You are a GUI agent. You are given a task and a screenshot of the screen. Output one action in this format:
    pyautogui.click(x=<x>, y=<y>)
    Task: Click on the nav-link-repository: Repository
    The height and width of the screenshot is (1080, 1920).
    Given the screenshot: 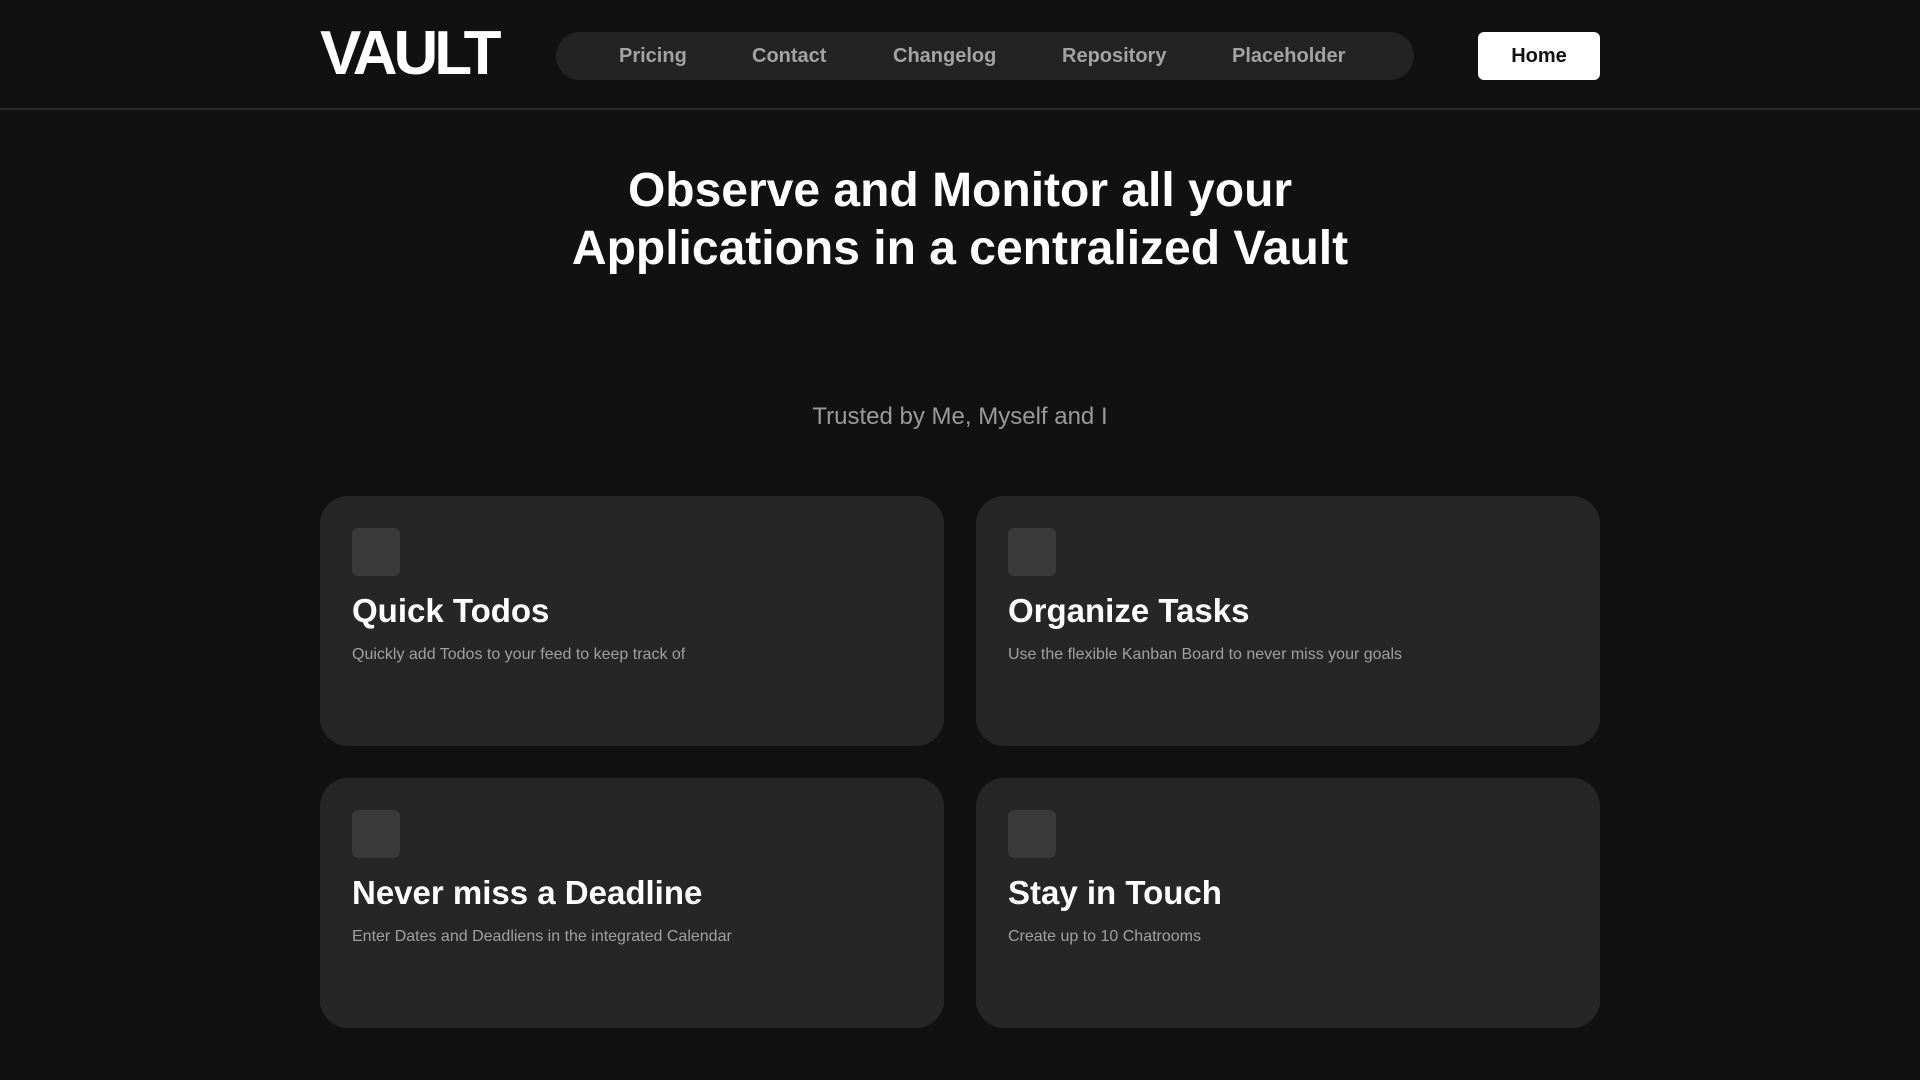 What is the action you would take?
    pyautogui.click(x=1114, y=56)
    